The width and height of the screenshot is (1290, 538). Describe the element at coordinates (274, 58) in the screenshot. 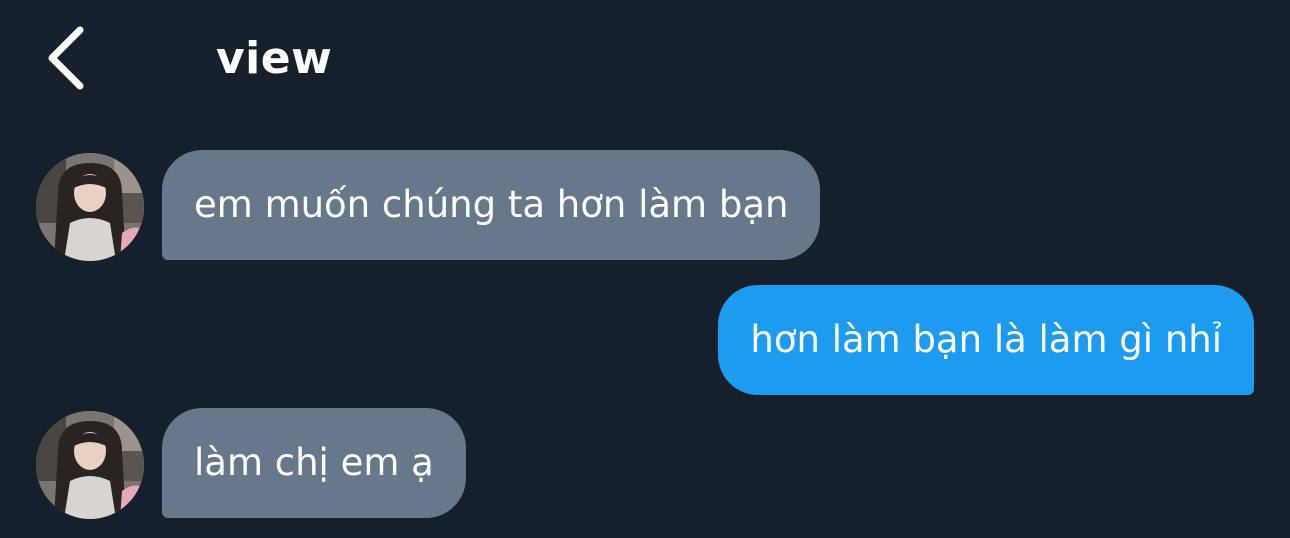

I see `page-title: view` at that location.